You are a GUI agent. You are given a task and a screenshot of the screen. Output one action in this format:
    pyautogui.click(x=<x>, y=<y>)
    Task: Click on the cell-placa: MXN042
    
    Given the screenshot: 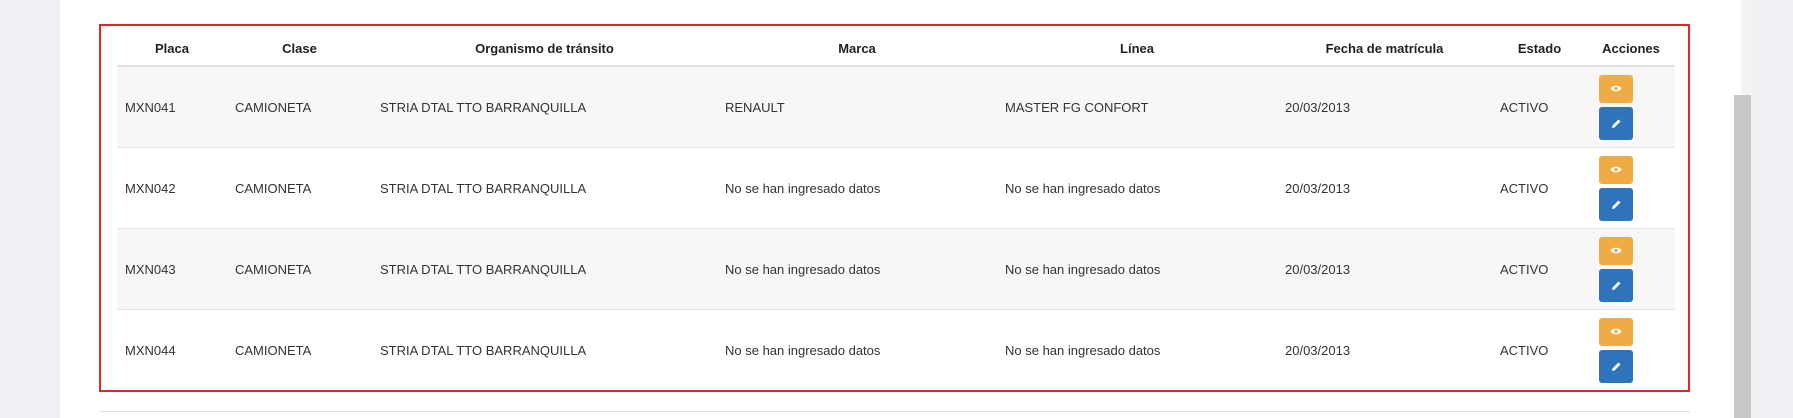 What is the action you would take?
    pyautogui.click(x=172, y=188)
    